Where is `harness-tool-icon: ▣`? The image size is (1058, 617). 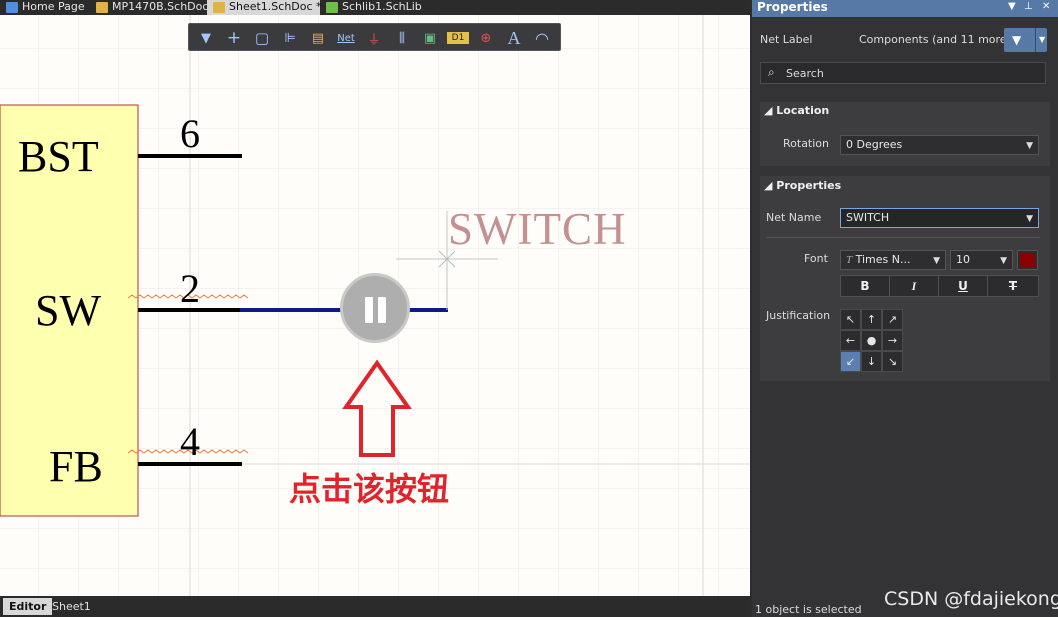 harness-tool-icon: ▣ is located at coordinates (430, 38).